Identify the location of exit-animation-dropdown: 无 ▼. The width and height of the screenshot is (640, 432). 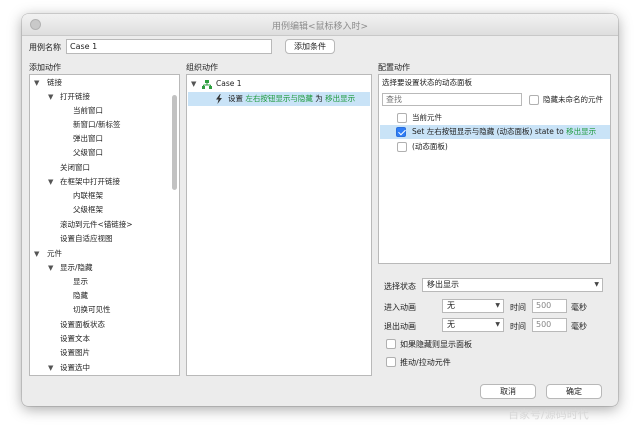
(473, 325).